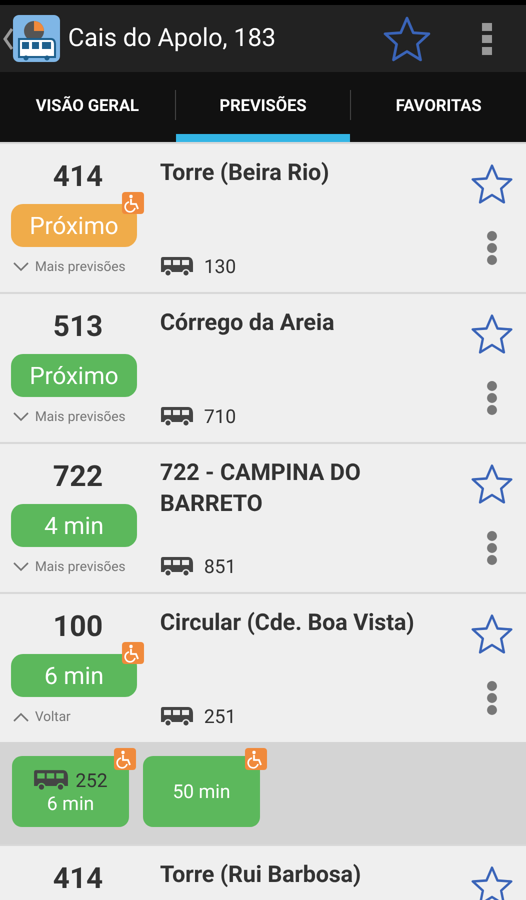 Image resolution: width=526 pixels, height=900 pixels. Describe the element at coordinates (172, 38) in the screenshot. I see `window-title: Cais do Apolo, 183` at that location.